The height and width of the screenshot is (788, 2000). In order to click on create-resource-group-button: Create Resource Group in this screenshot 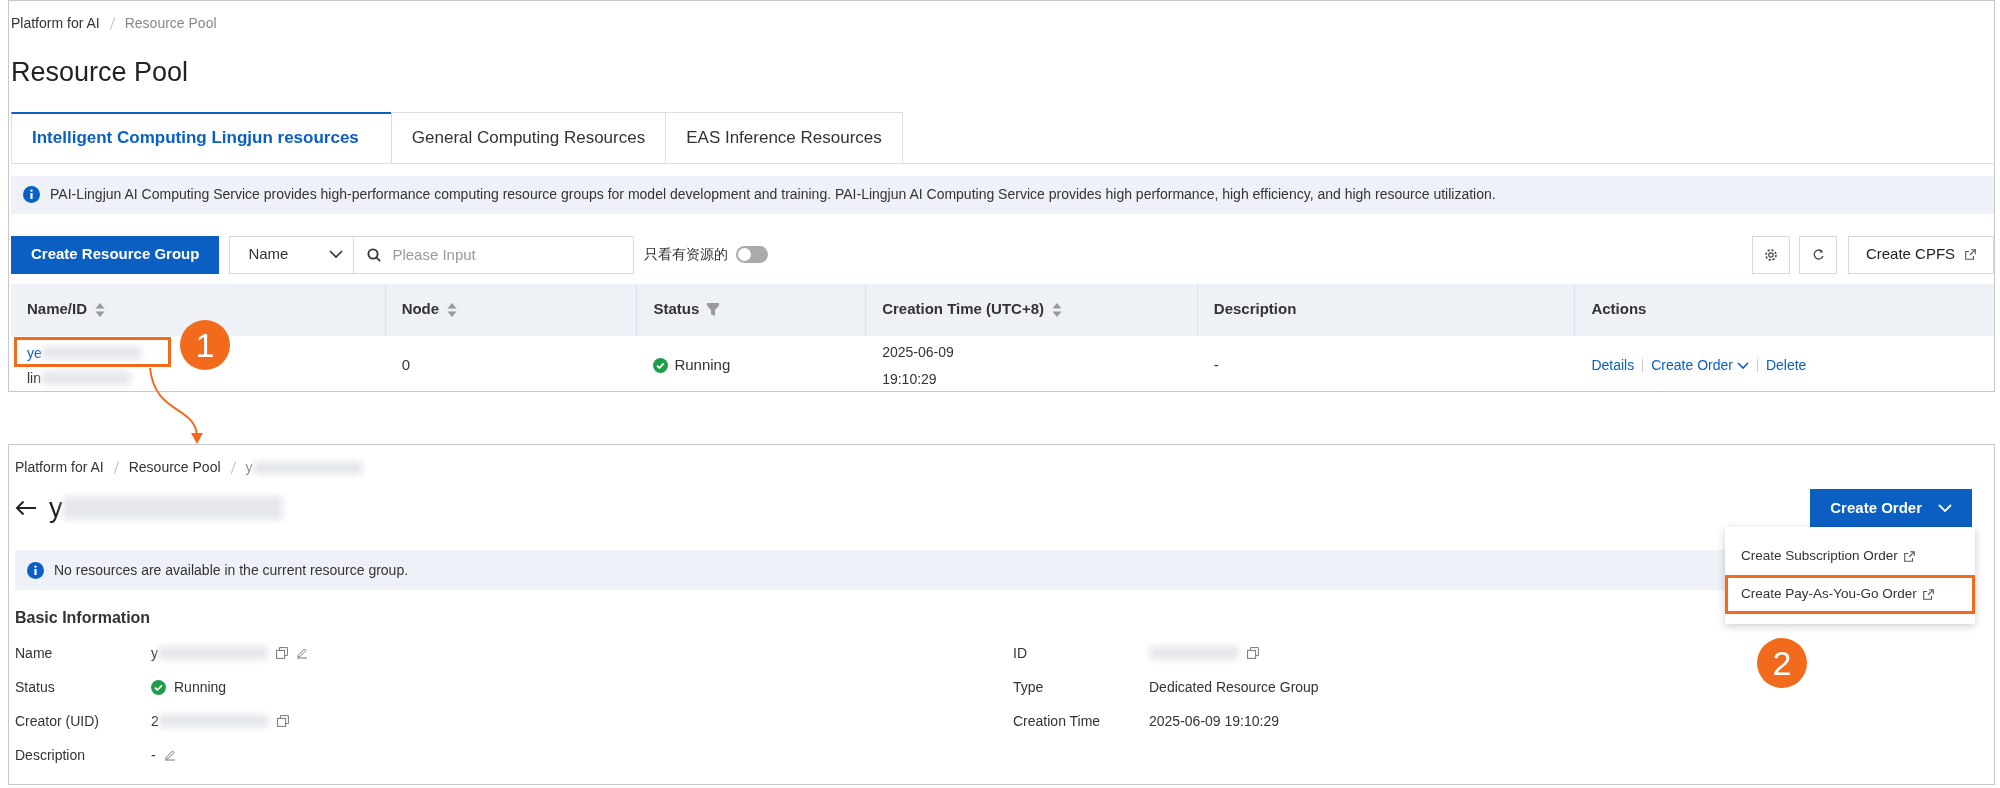, I will do `click(115, 254)`.